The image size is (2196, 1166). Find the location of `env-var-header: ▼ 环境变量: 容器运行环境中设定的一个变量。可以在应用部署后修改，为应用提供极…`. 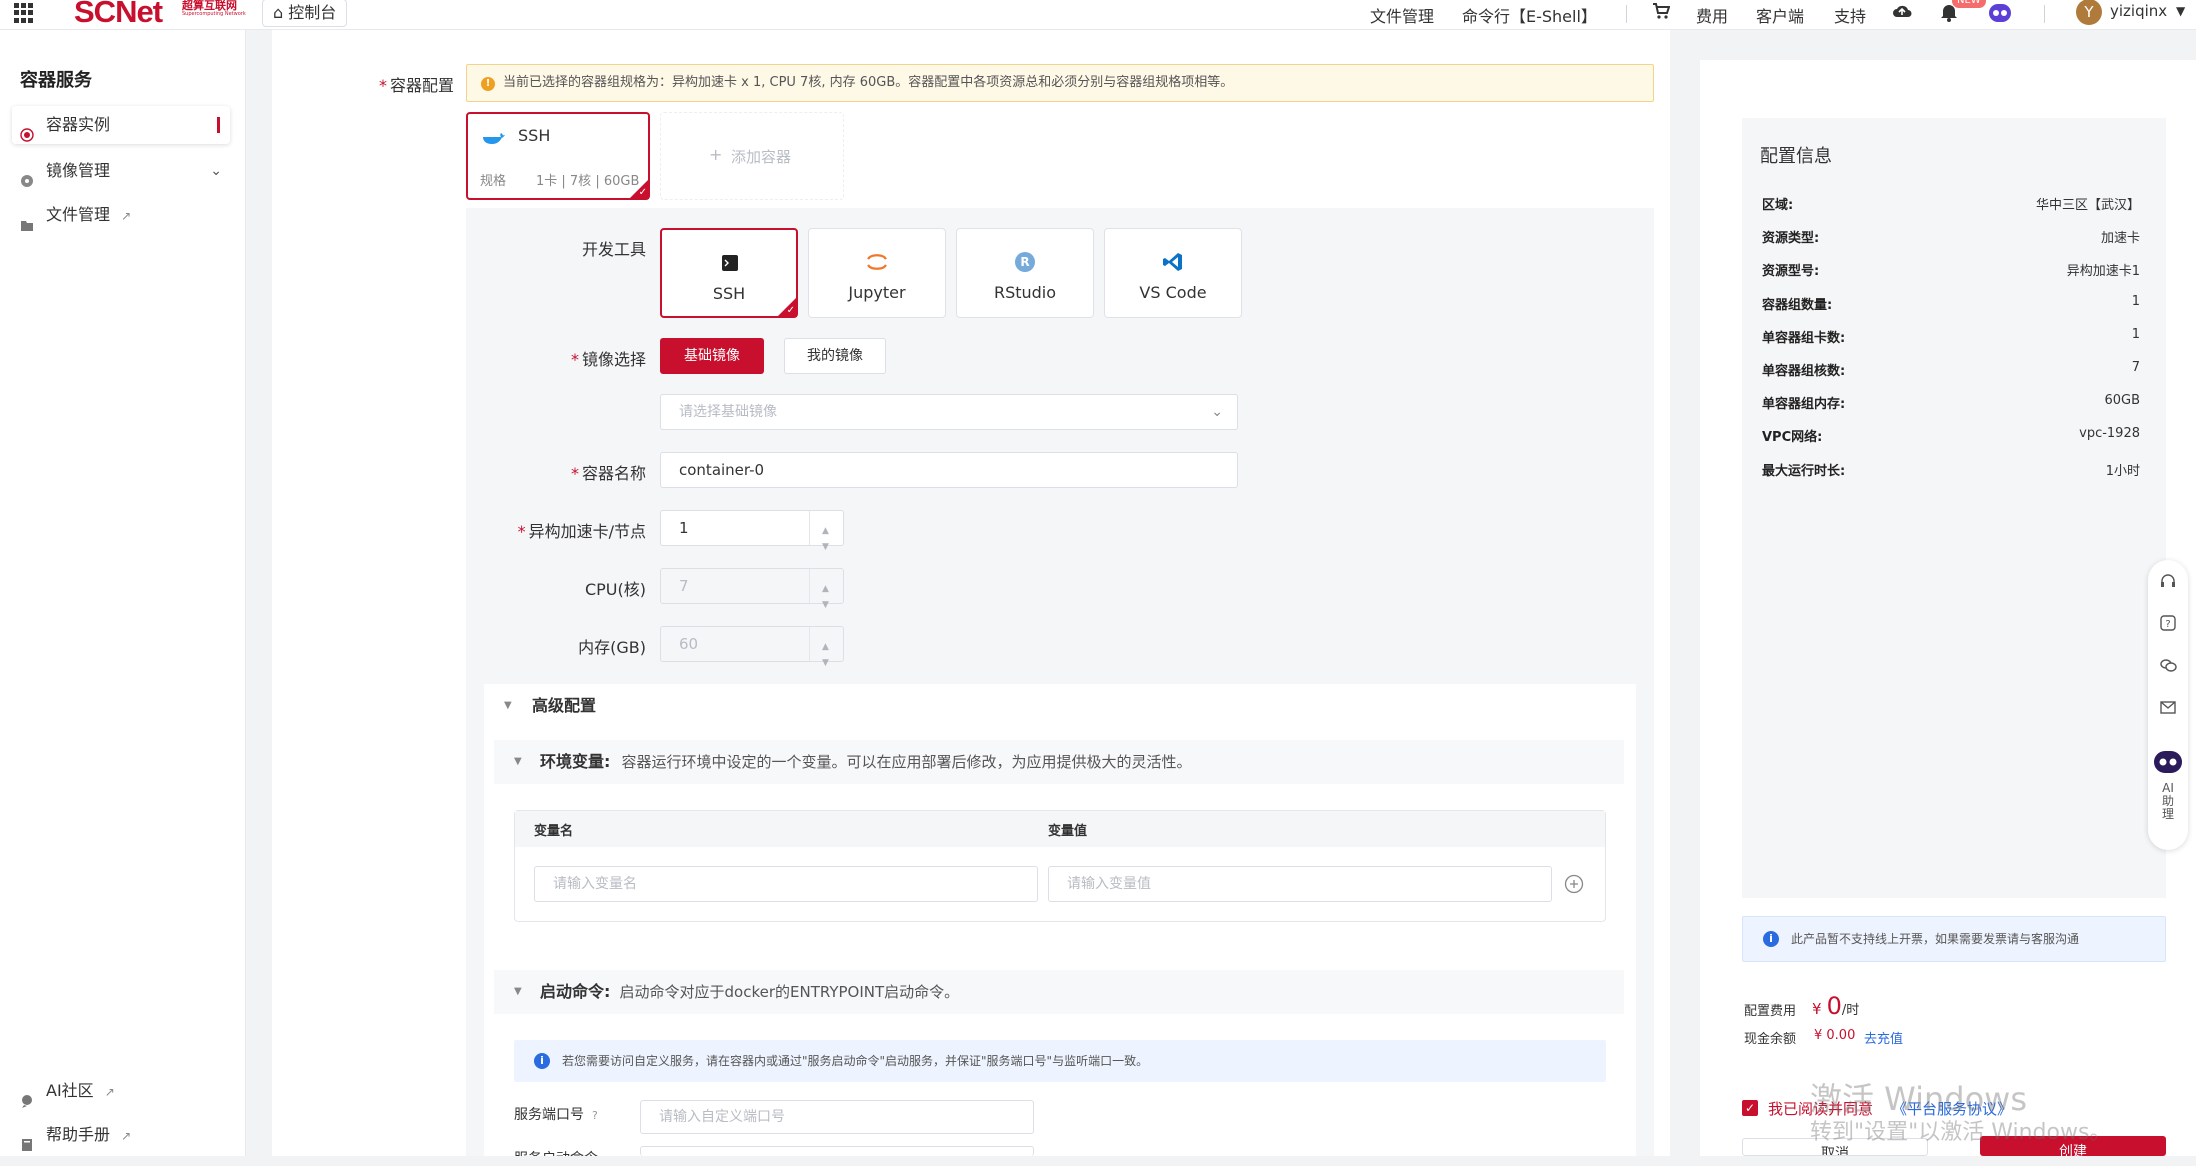

env-var-header: ▼ 环境变量: 容器运行环境中设定的一个变量。可以在应用部署后修改，为应用提供极… is located at coordinates (1059, 762).